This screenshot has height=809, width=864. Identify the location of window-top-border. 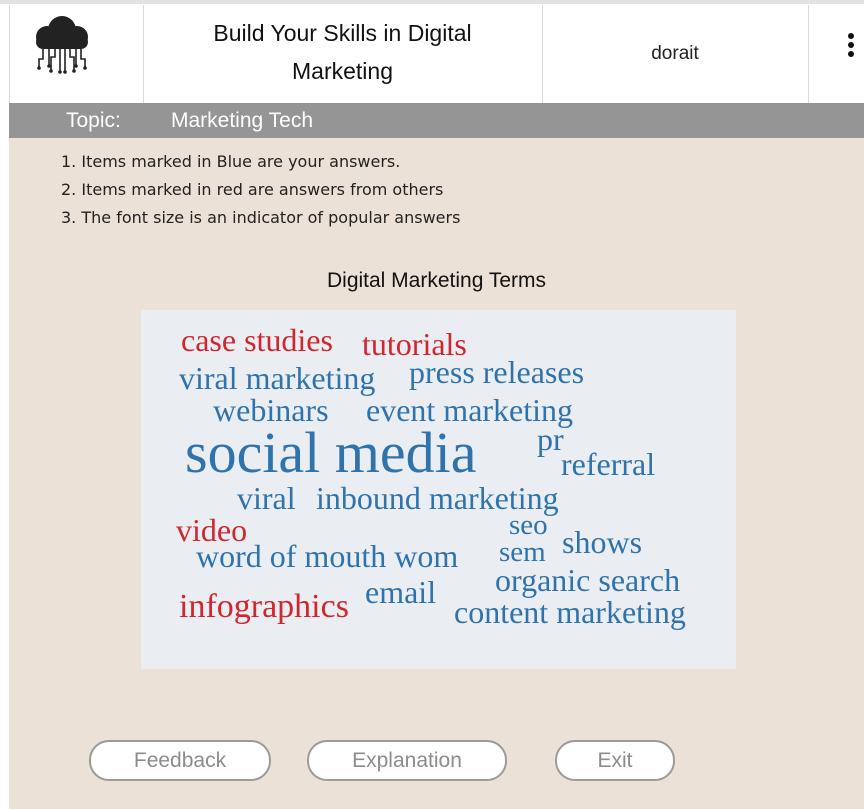
(432, 2).